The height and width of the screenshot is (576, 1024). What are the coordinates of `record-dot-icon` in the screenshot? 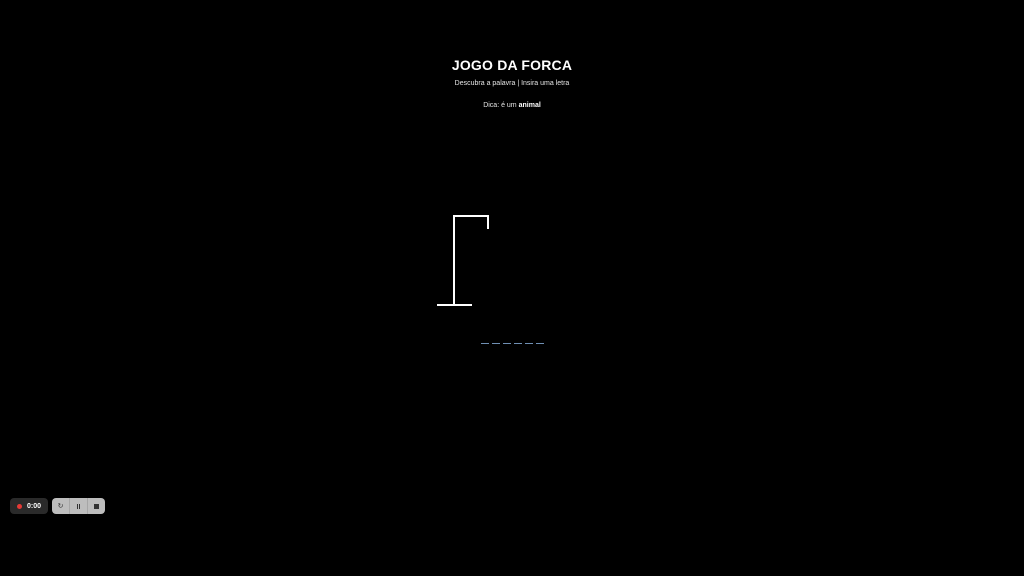 It's located at (19, 506).